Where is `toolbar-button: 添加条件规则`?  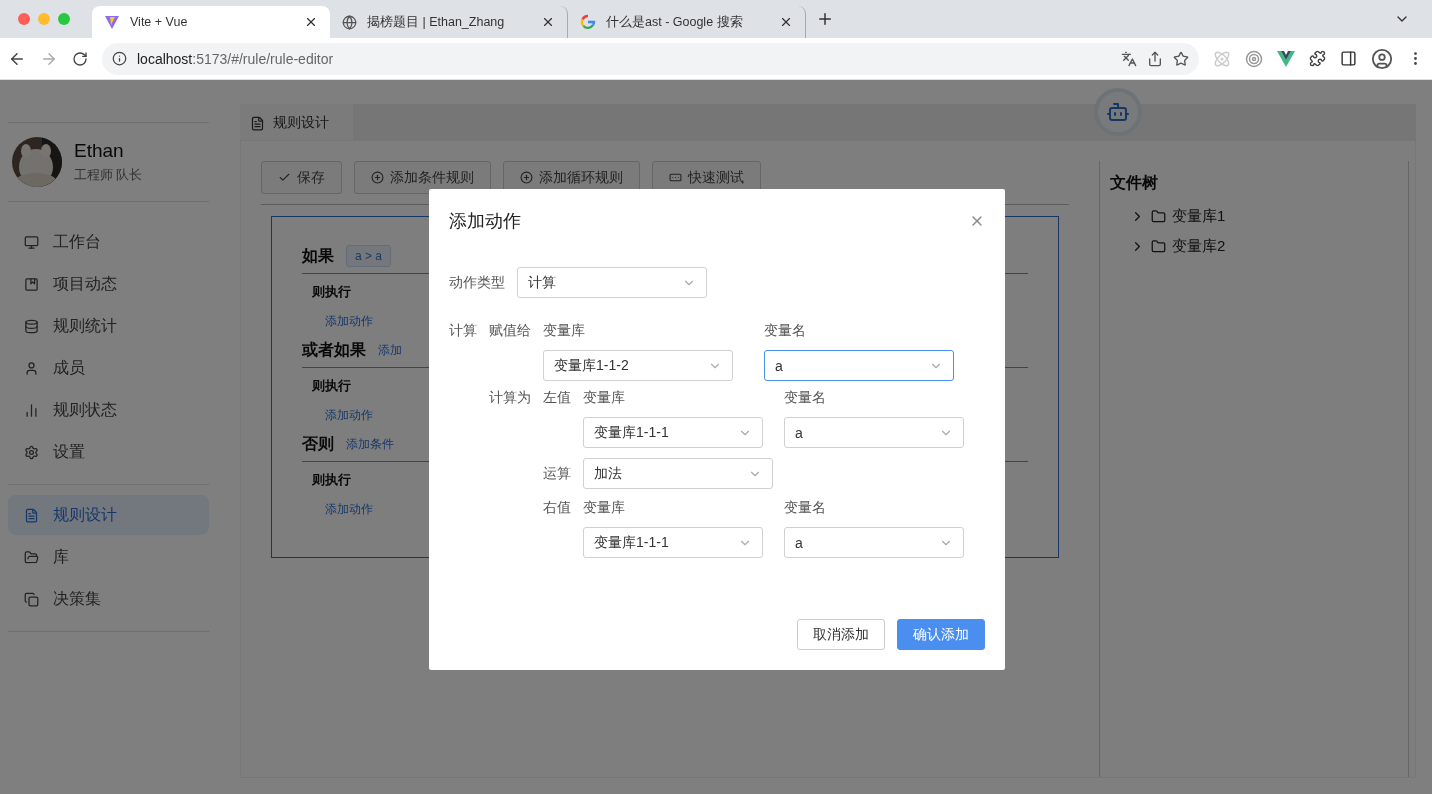
toolbar-button: 添加条件规则 is located at coordinates (422, 177).